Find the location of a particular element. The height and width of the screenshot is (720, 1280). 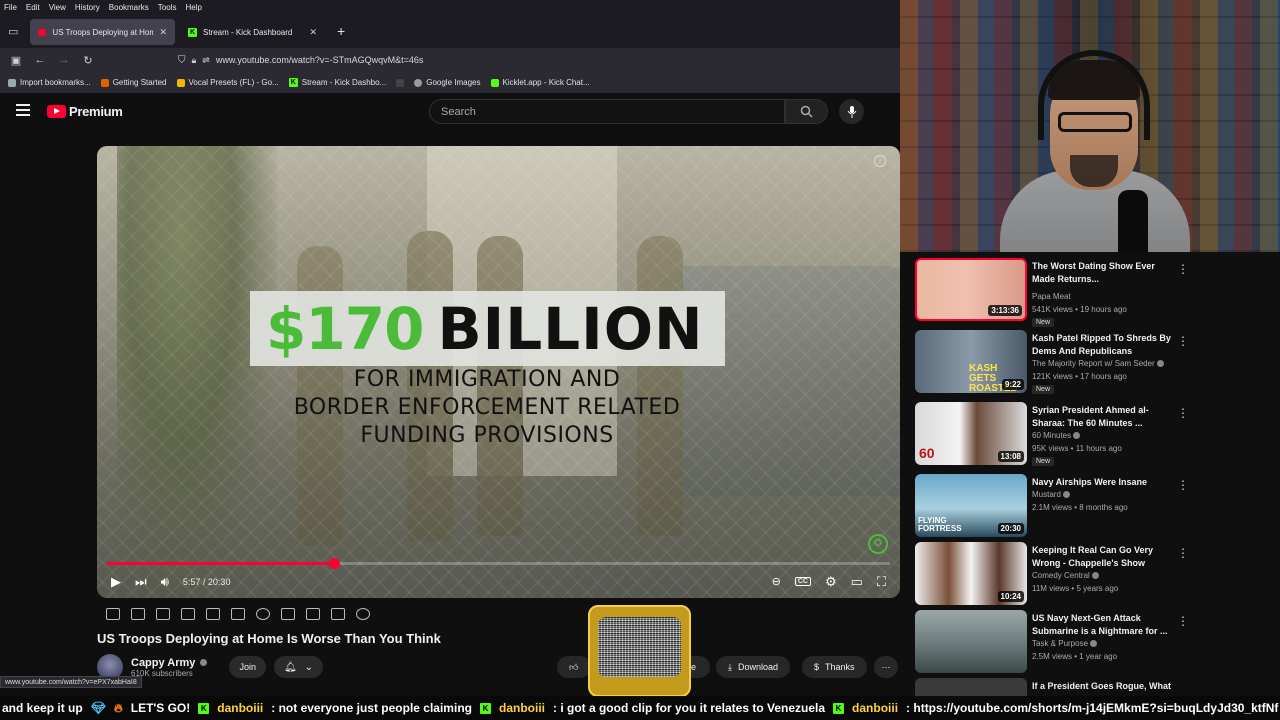

reload-icon: ↻ is located at coordinates (88, 60).